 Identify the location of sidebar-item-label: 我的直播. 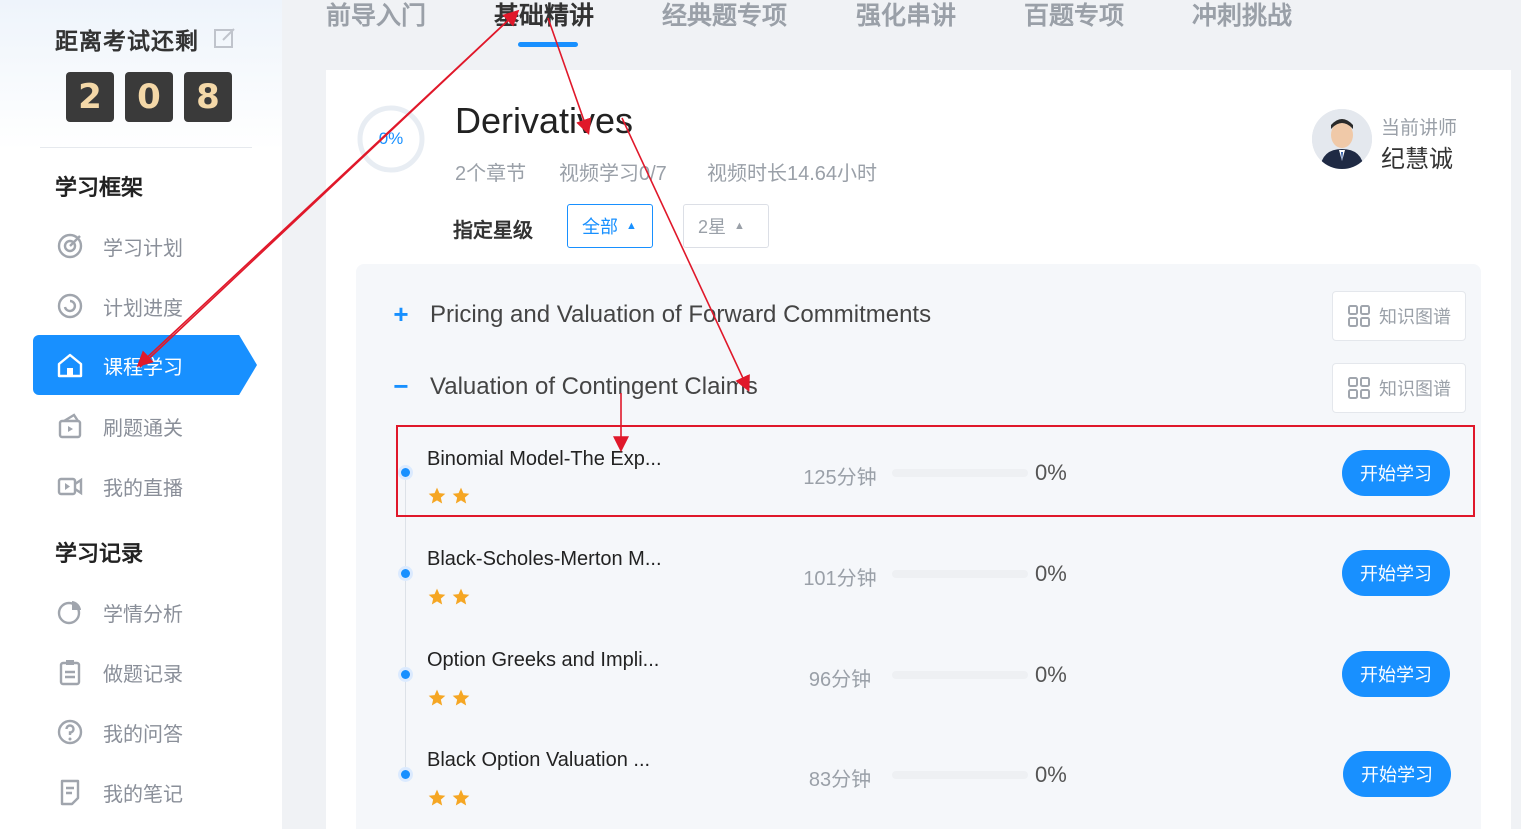
(143, 488).